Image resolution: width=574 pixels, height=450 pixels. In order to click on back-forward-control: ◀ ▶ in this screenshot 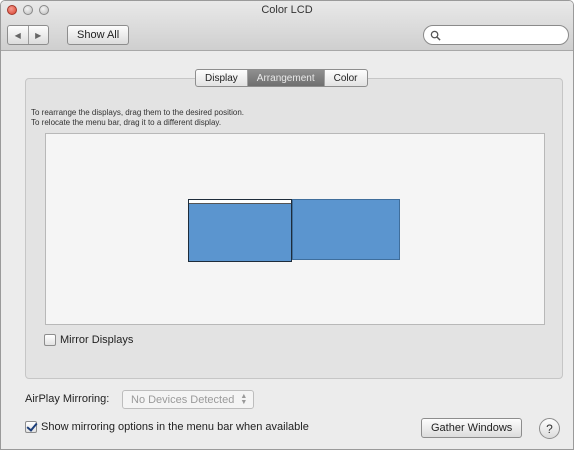, I will do `click(28, 35)`.